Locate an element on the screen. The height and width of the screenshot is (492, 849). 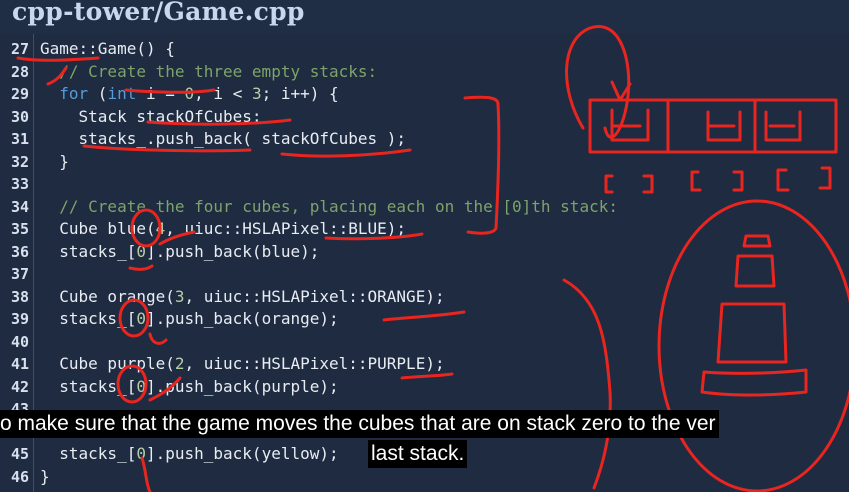
line-number: 31 is located at coordinates (19, 139).